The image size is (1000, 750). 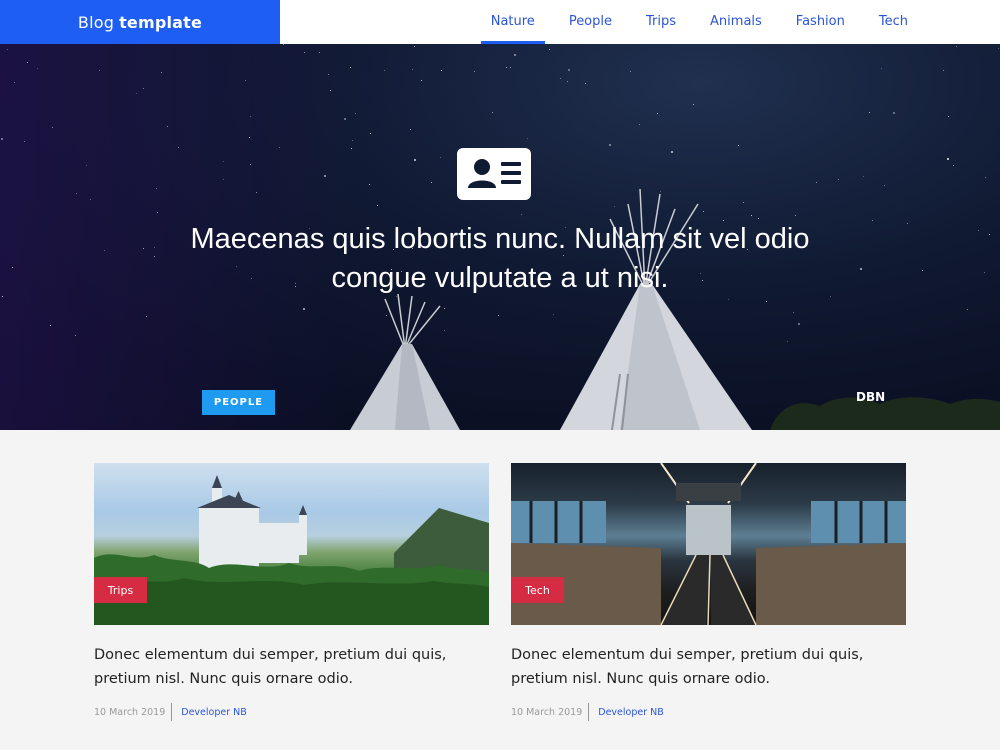 I want to click on nav-item-nature: Nature, so click(x=512, y=22).